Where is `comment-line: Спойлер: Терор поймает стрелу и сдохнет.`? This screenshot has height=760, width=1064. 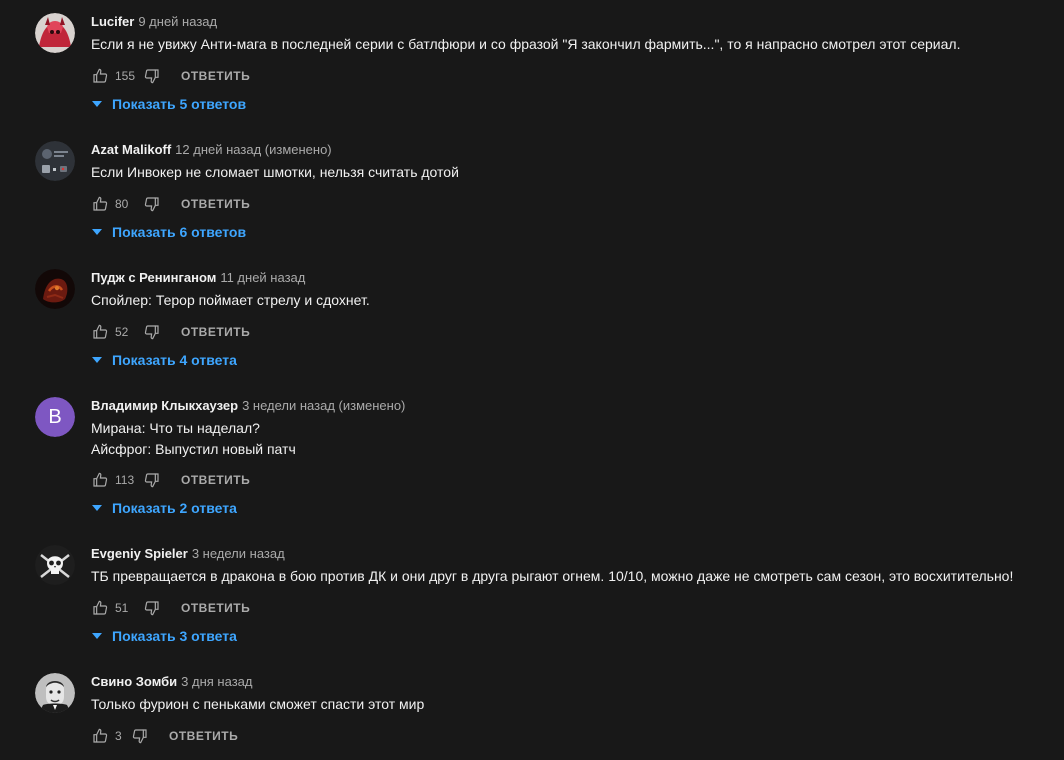 comment-line: Спойлер: Терор поймает стрелу и сдохнет. is located at coordinates (230, 300).